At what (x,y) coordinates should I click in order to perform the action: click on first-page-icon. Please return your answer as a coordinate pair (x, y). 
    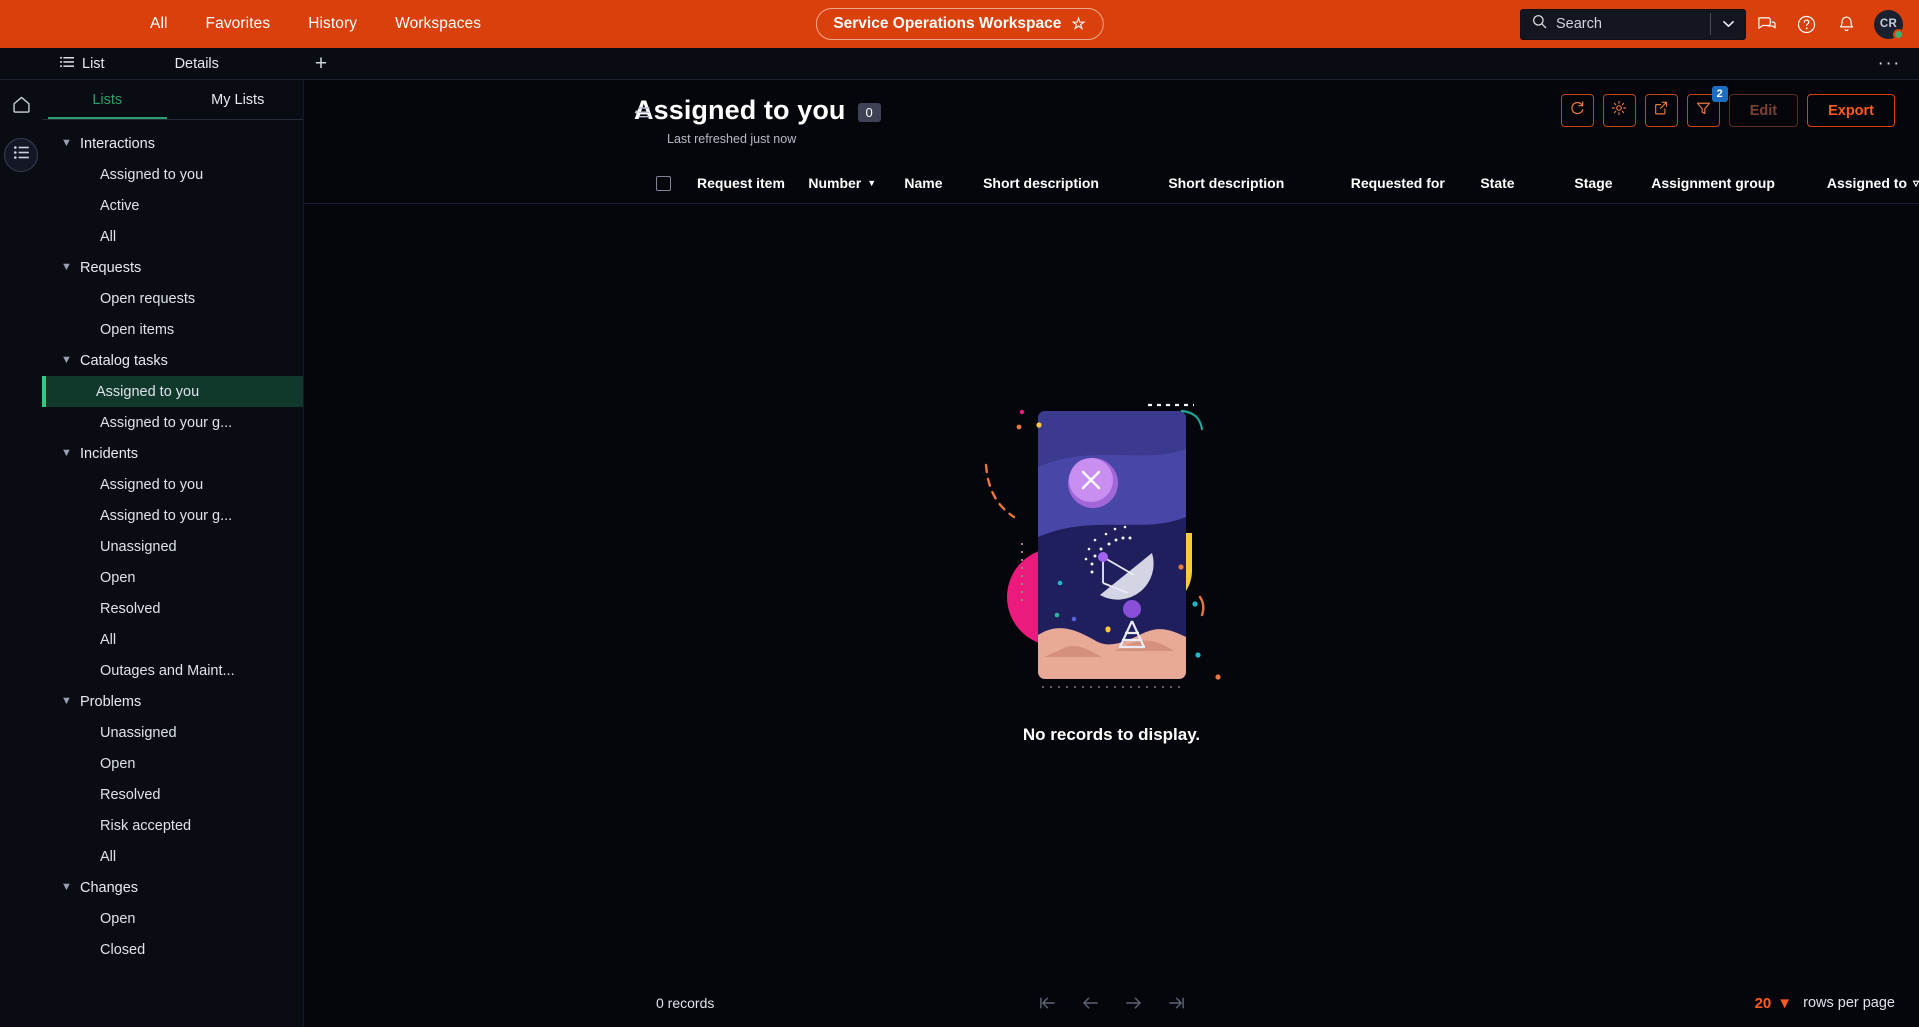
    Looking at the image, I should click on (1047, 1003).